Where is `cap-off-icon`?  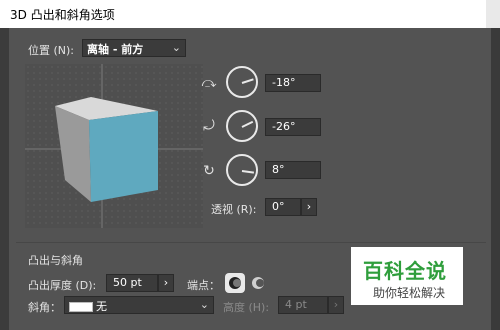 cap-off-icon is located at coordinates (258, 283).